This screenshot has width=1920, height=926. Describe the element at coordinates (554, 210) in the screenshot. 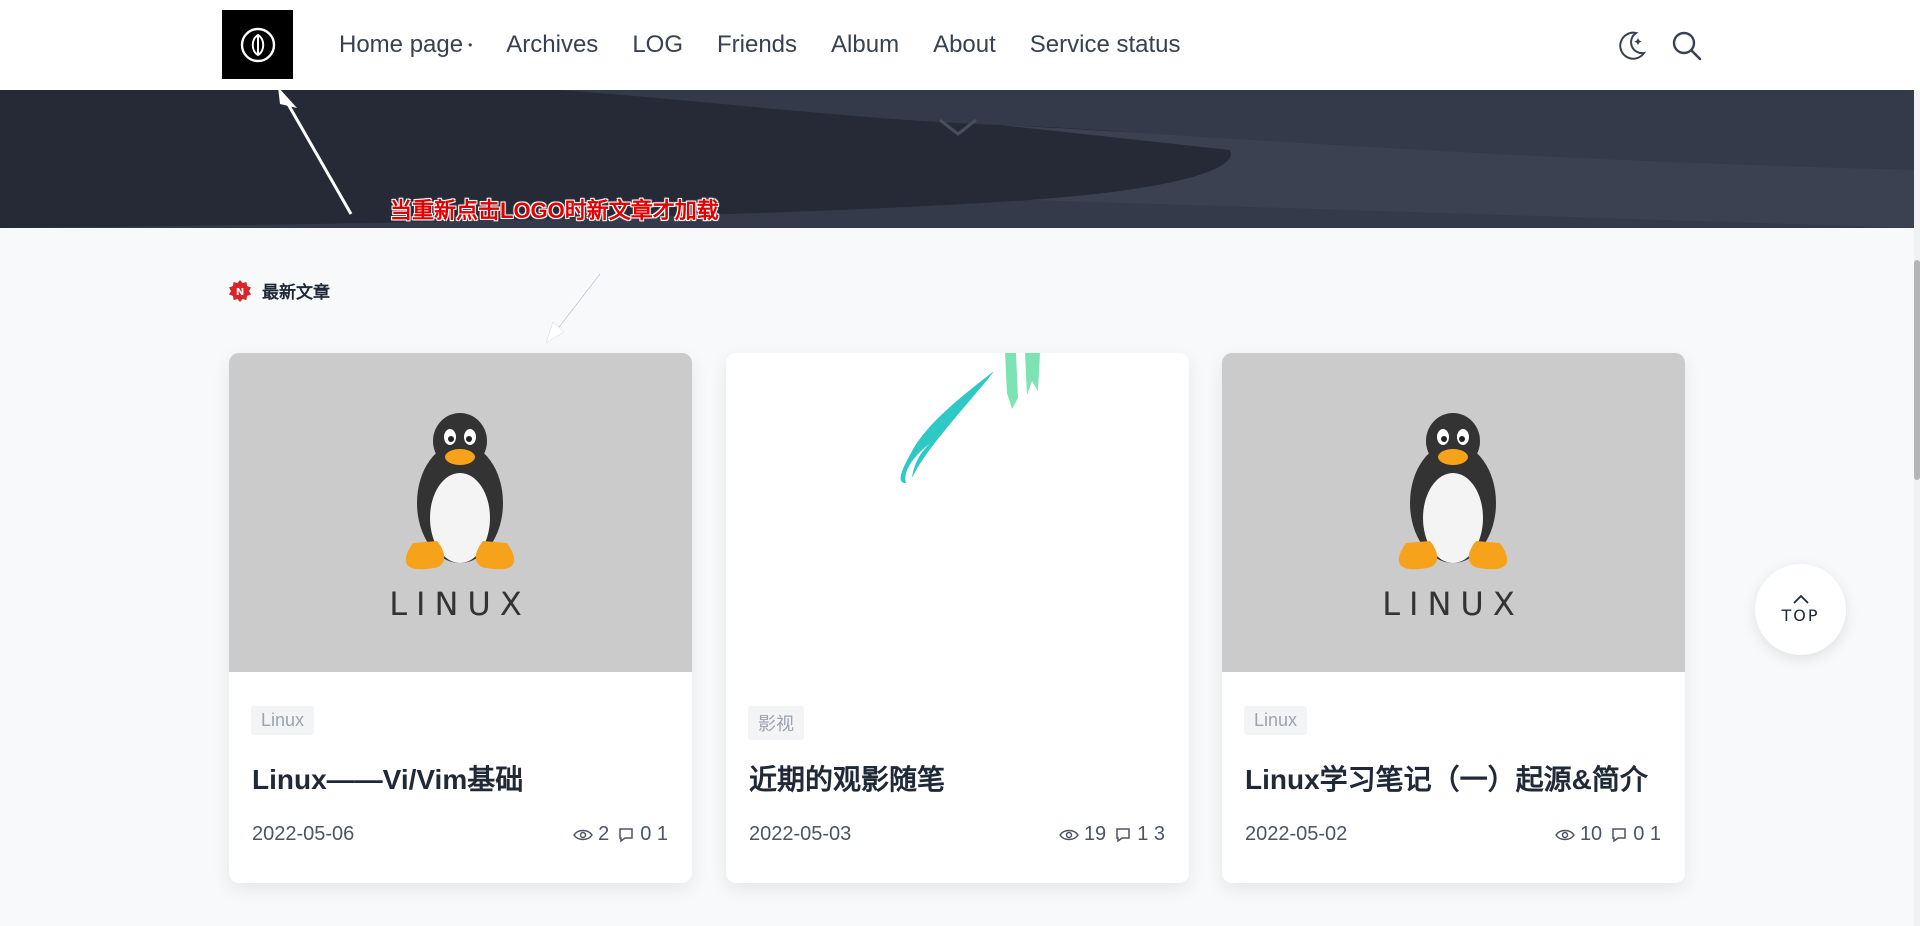

I see `annotation-text: 当重新点击LOGO时新文章才加载` at that location.